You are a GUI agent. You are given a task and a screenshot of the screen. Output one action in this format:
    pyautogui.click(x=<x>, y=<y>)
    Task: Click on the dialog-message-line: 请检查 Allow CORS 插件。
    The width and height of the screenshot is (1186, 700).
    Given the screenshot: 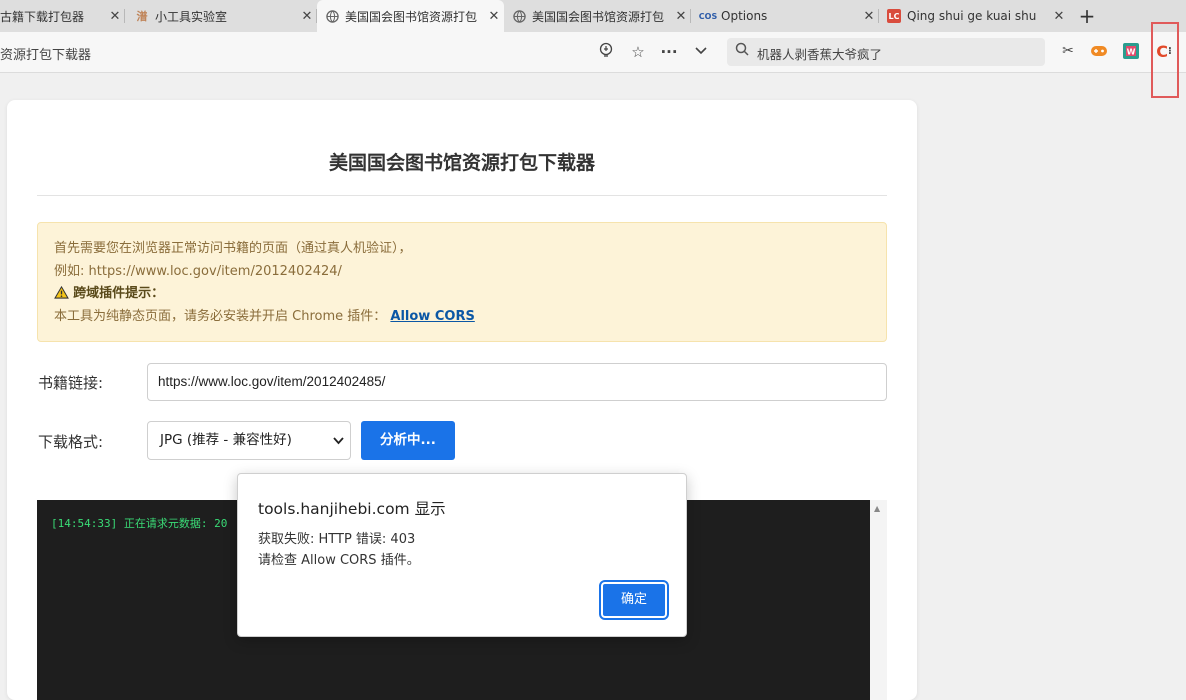 What is the action you would take?
    pyautogui.click(x=339, y=560)
    